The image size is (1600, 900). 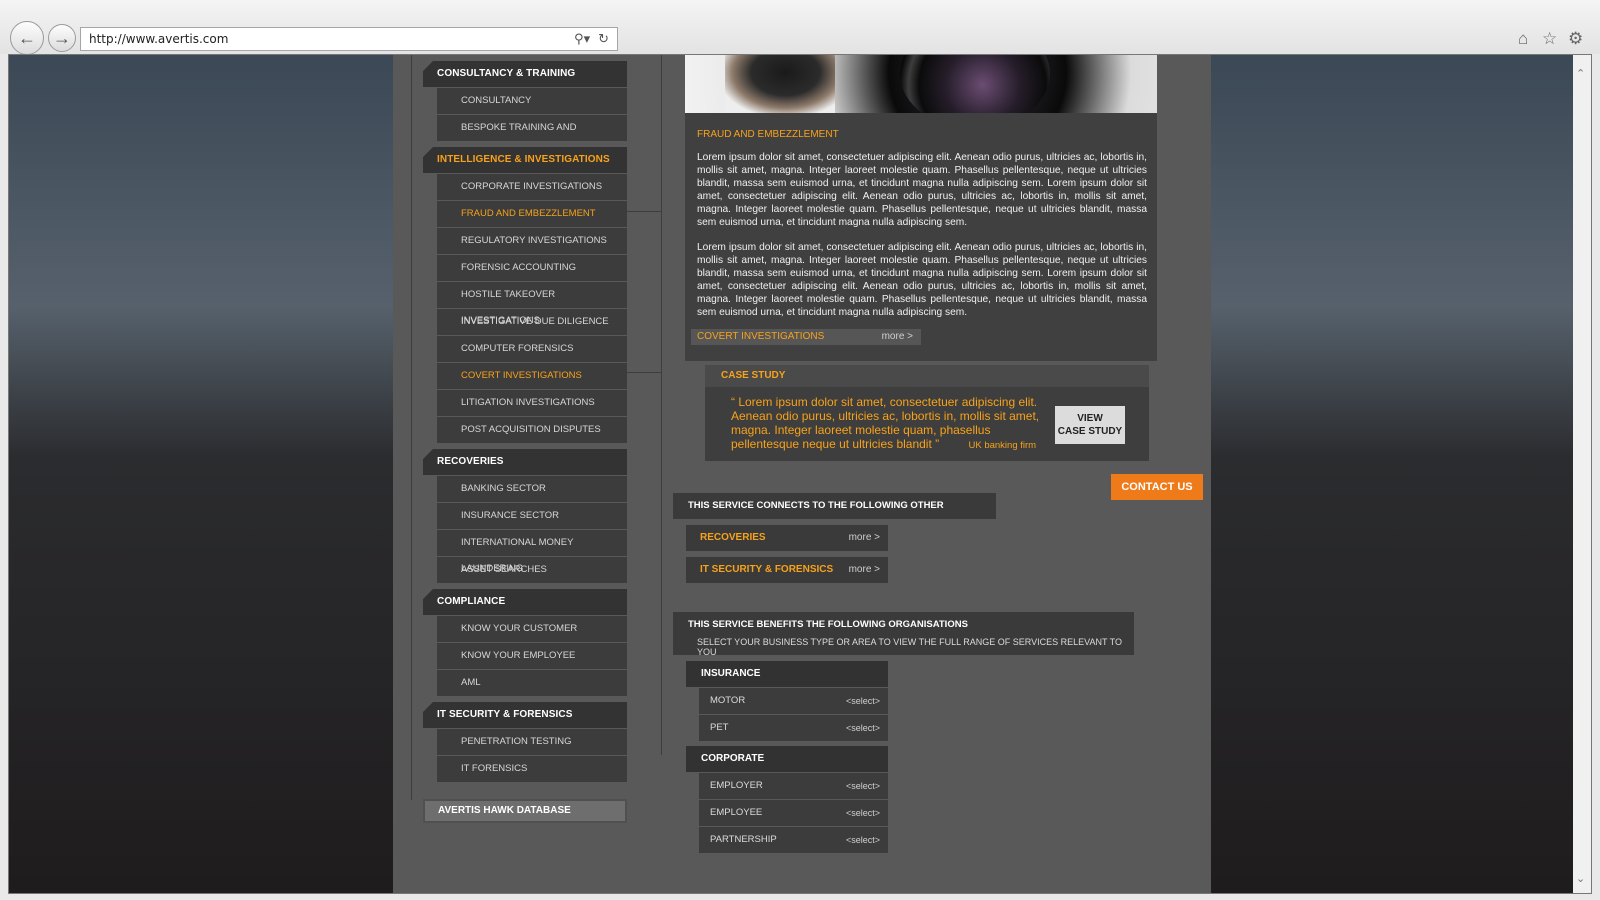 I want to click on menu-item-corporate-investigations: CORPORATE INVESTIGATIONS, so click(x=532, y=187).